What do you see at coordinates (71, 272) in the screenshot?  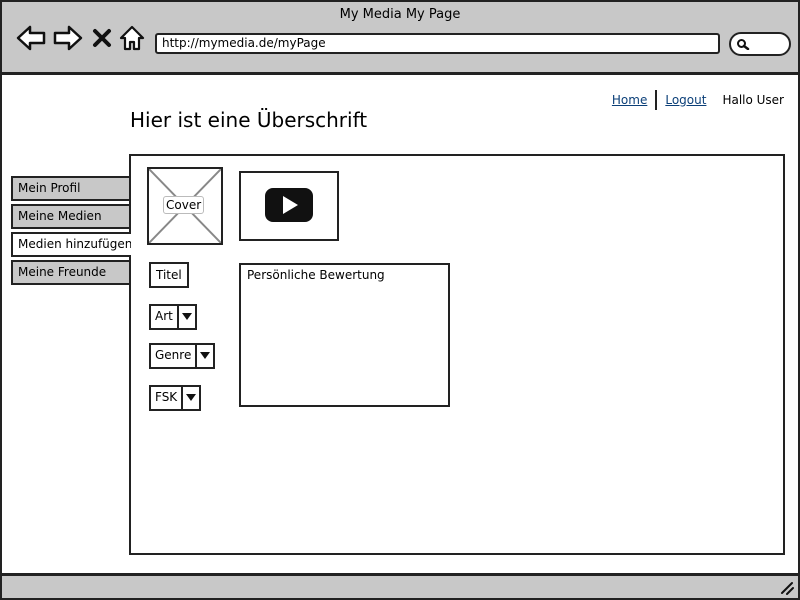 I see `tab-meine-freunde: Meine Freunde` at bounding box center [71, 272].